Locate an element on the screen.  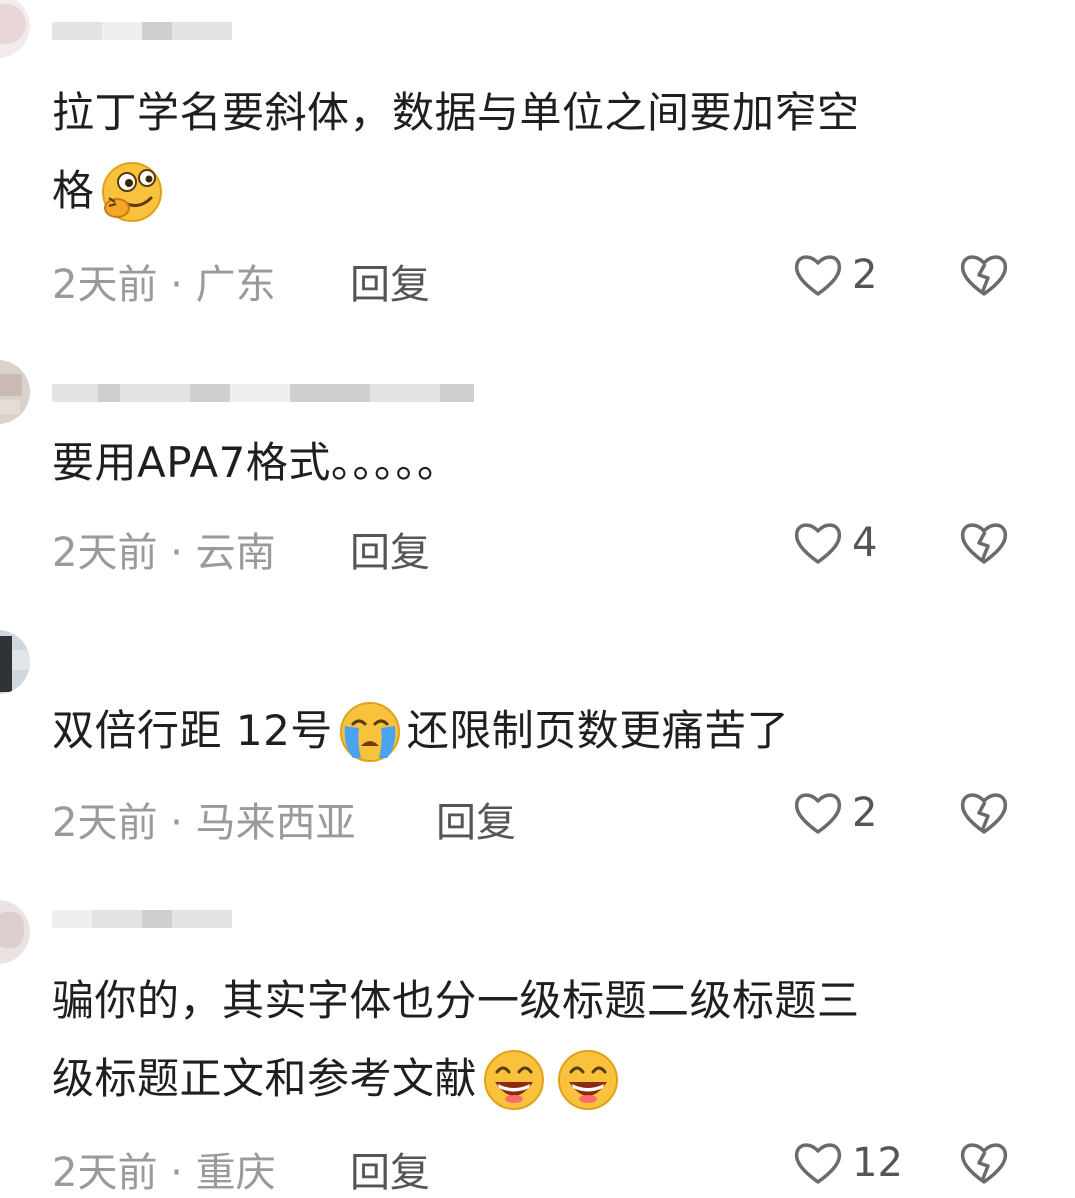
time-location: 2天前 · 云南 is located at coordinates (164, 553).